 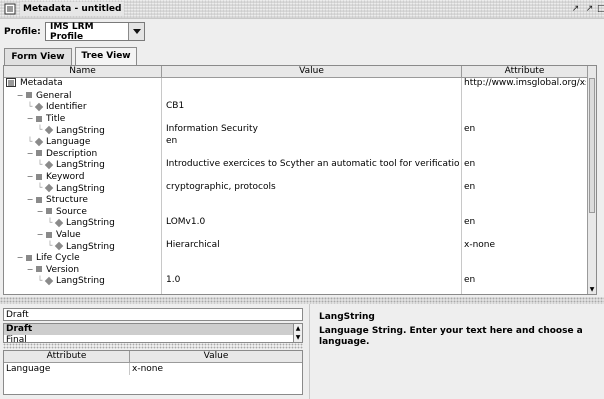 I want to click on value-cell: CB1, so click(x=313, y=107).